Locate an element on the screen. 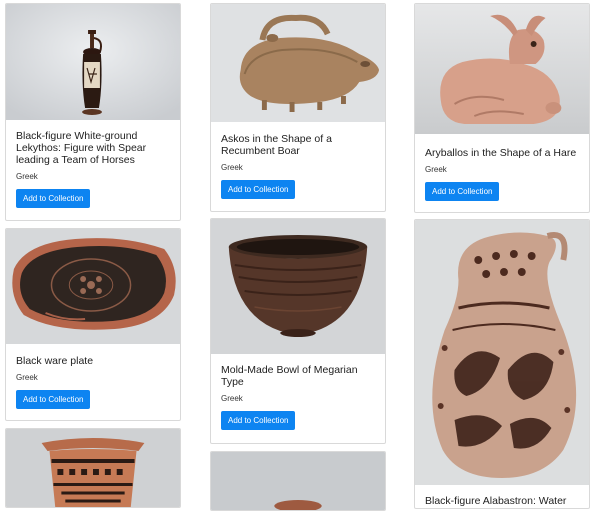 Image resolution: width=600 pixels, height=511 pixels. card-title: Mold-Made Bowl of Megarian Type is located at coordinates (289, 376).